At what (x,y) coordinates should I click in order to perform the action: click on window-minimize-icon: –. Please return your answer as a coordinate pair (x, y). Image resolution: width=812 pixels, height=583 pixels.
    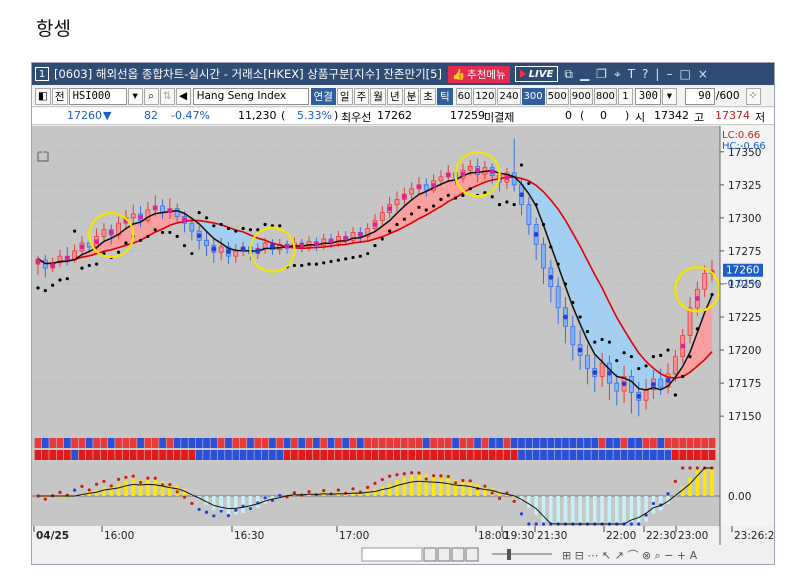
    Looking at the image, I should click on (669, 74).